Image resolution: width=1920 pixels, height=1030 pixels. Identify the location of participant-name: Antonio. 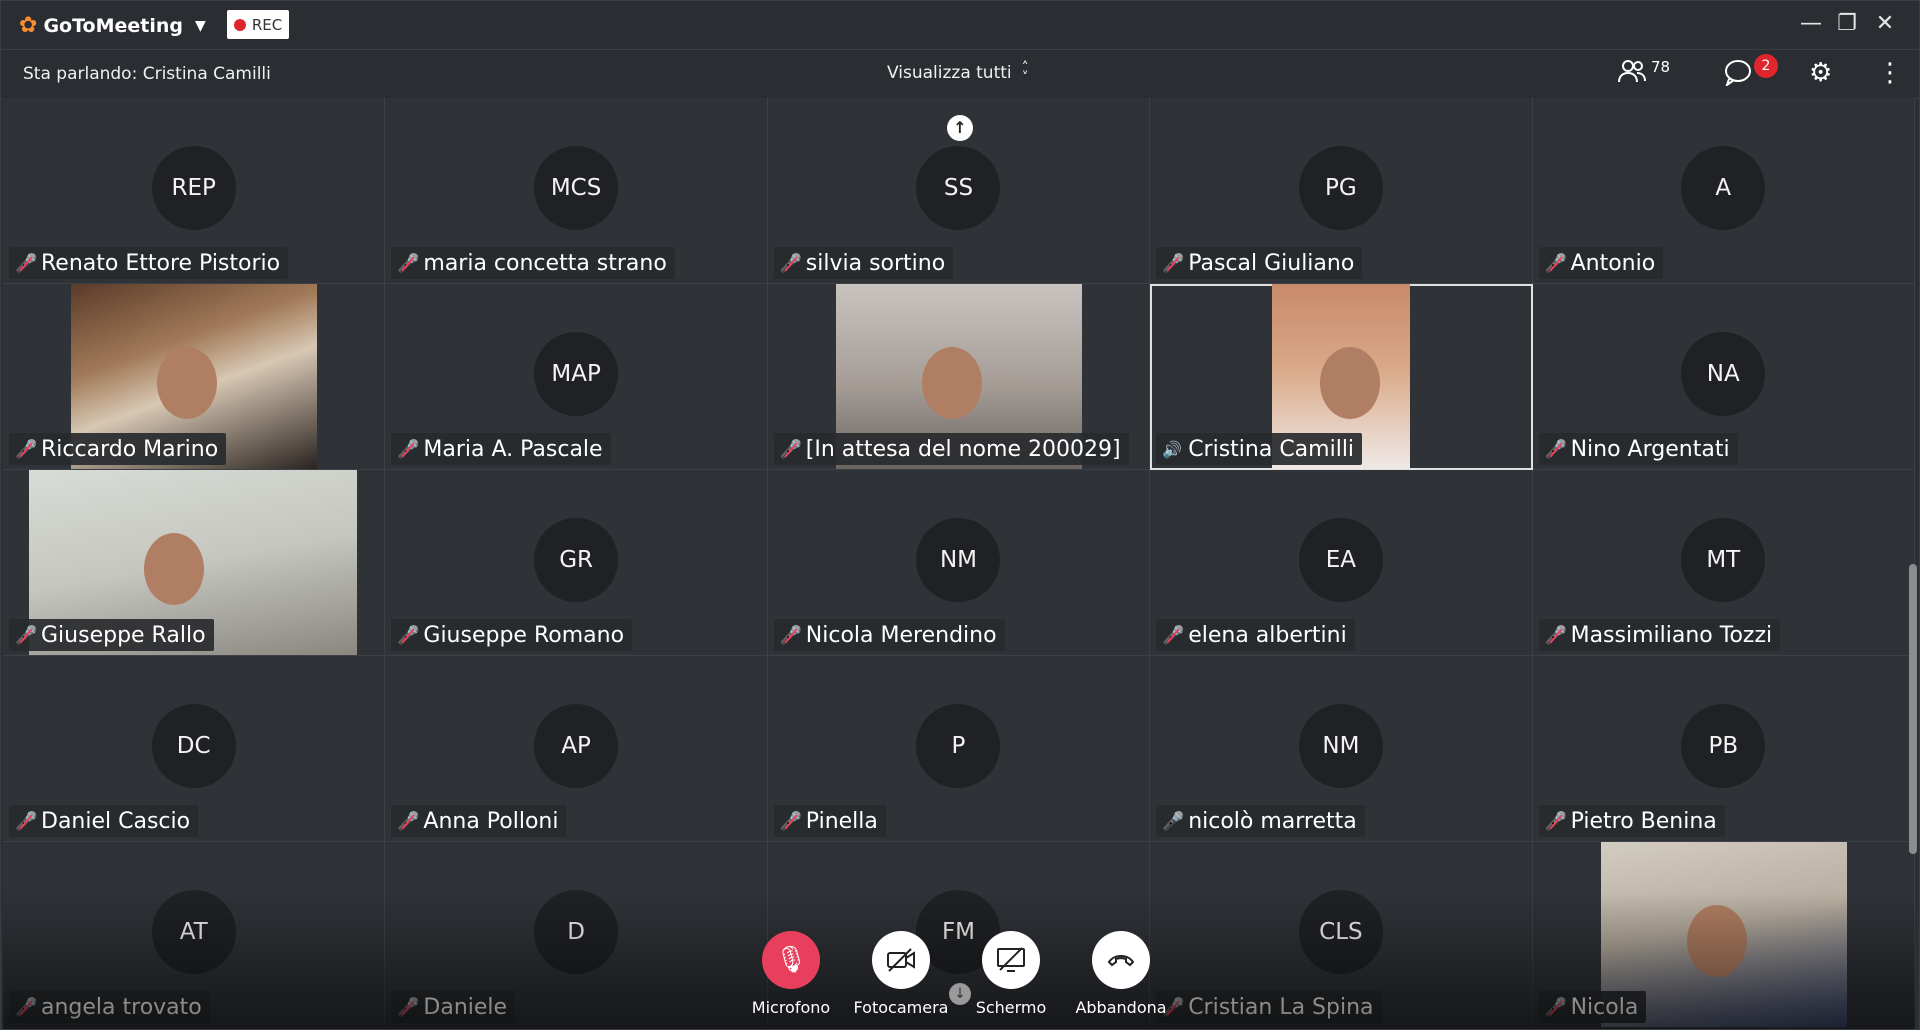
(1613, 263).